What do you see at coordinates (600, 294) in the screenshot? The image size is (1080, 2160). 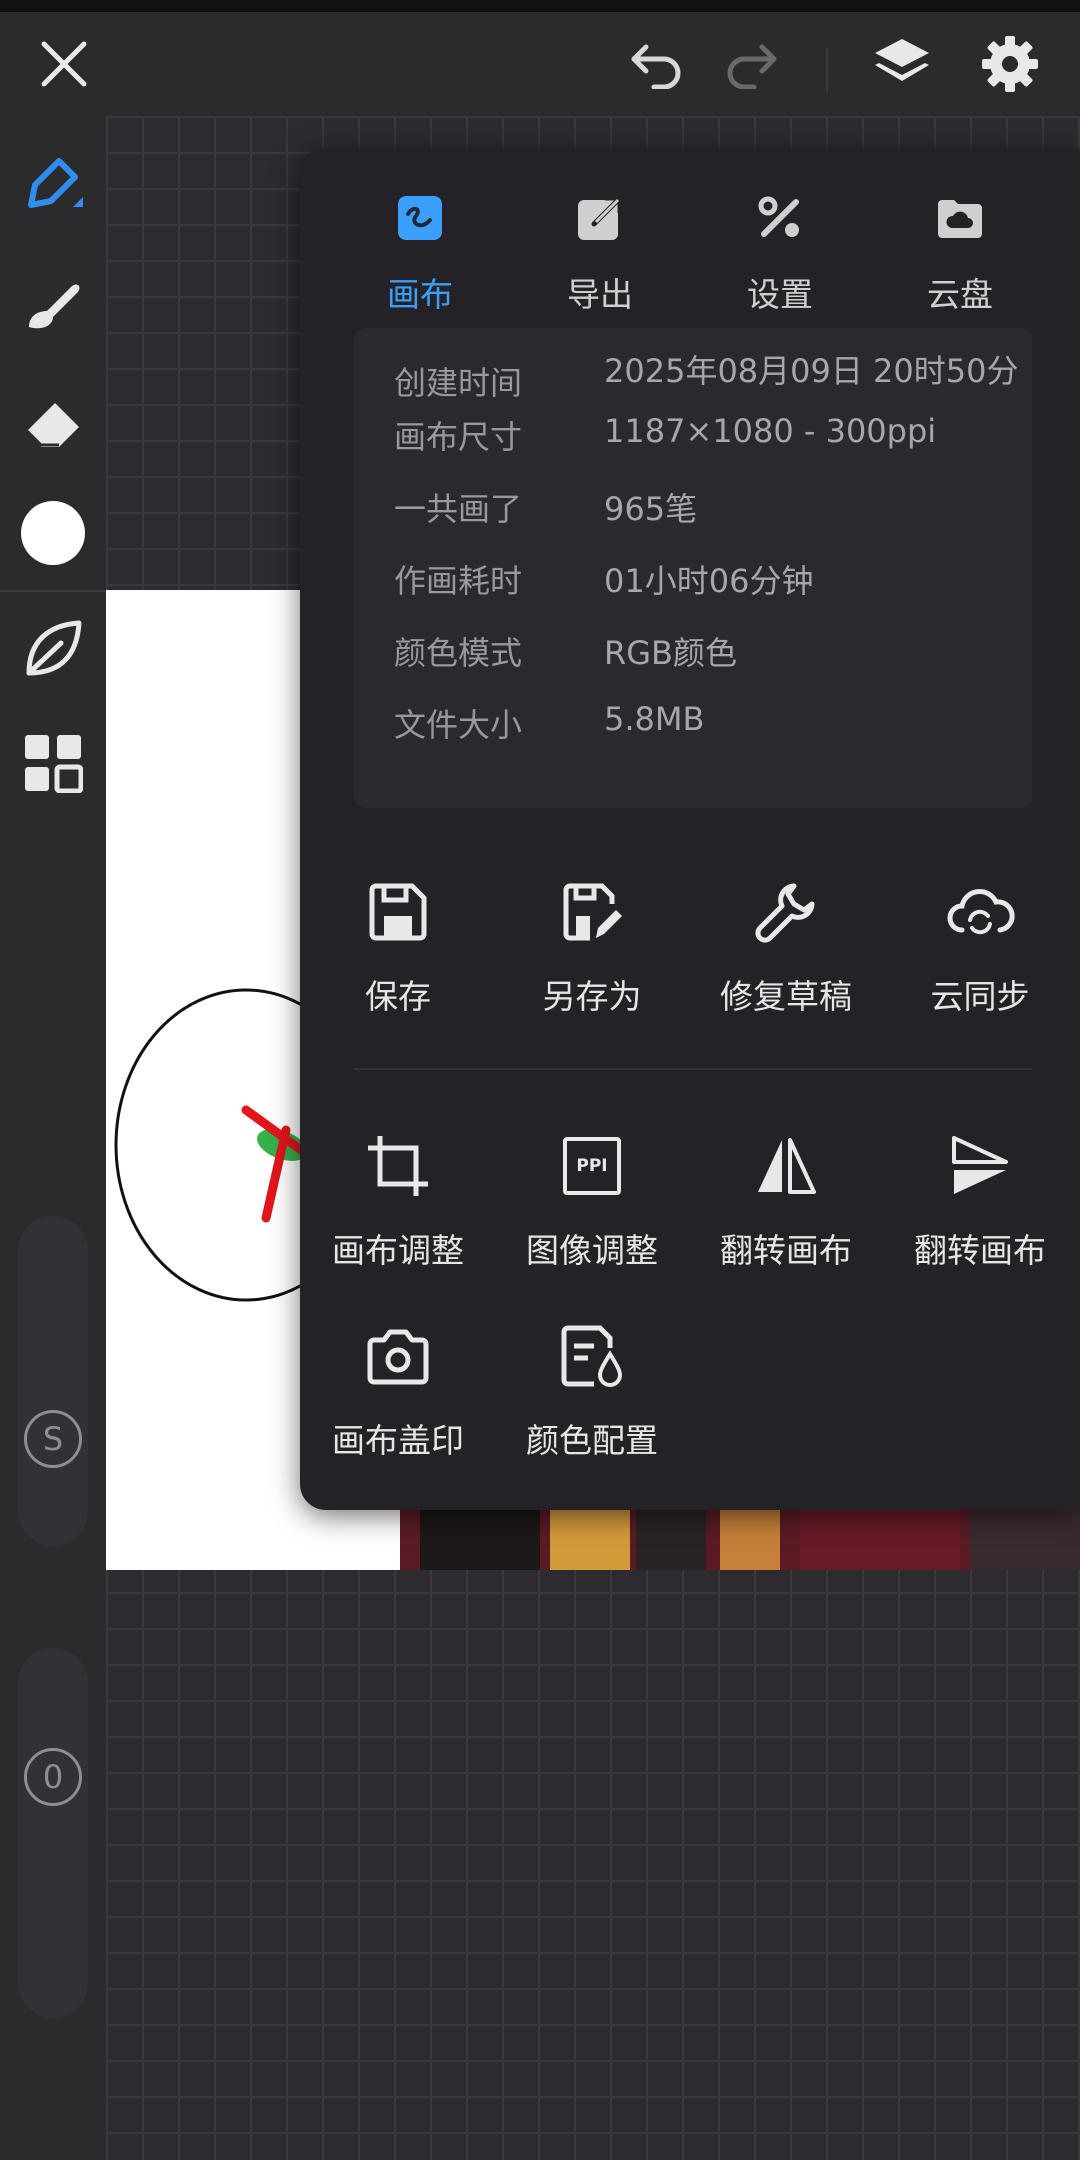 I see `tab-label: 导出` at bounding box center [600, 294].